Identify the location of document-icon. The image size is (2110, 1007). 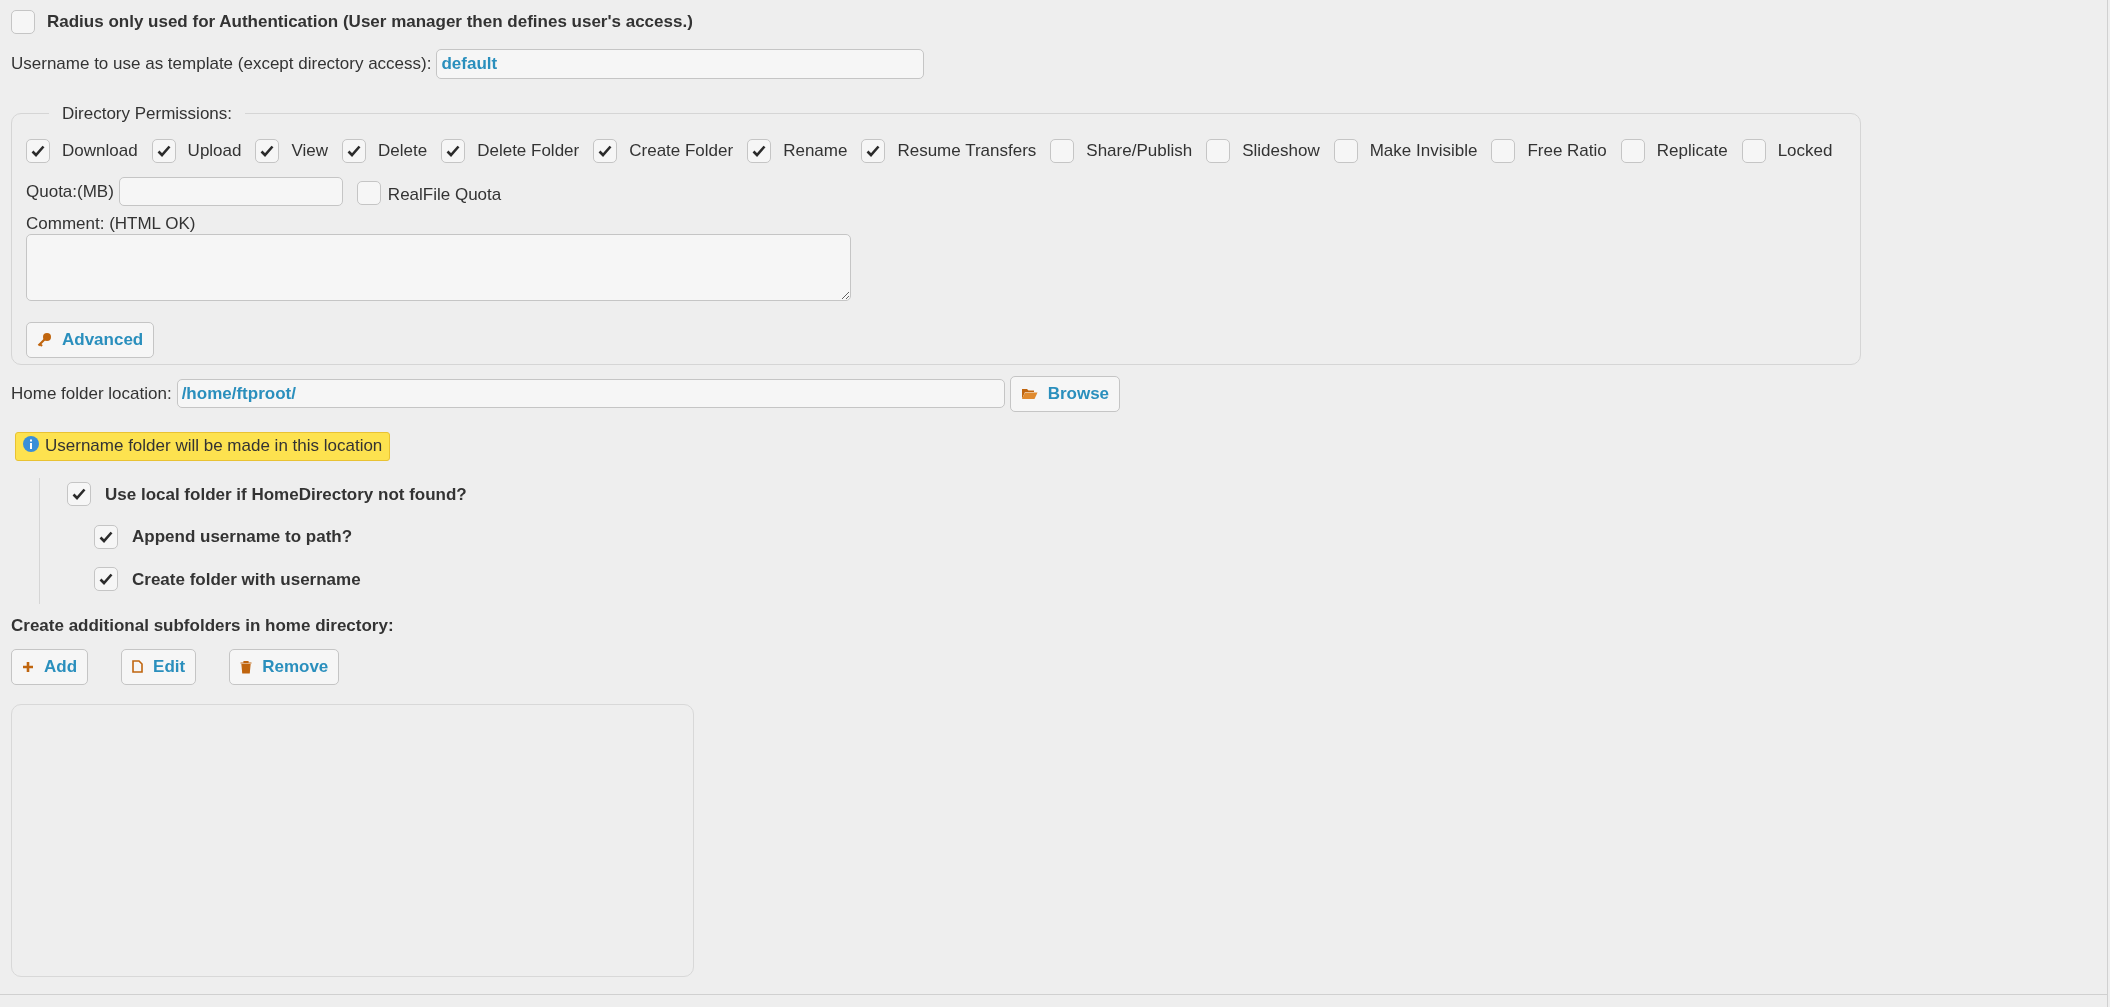
(138, 666).